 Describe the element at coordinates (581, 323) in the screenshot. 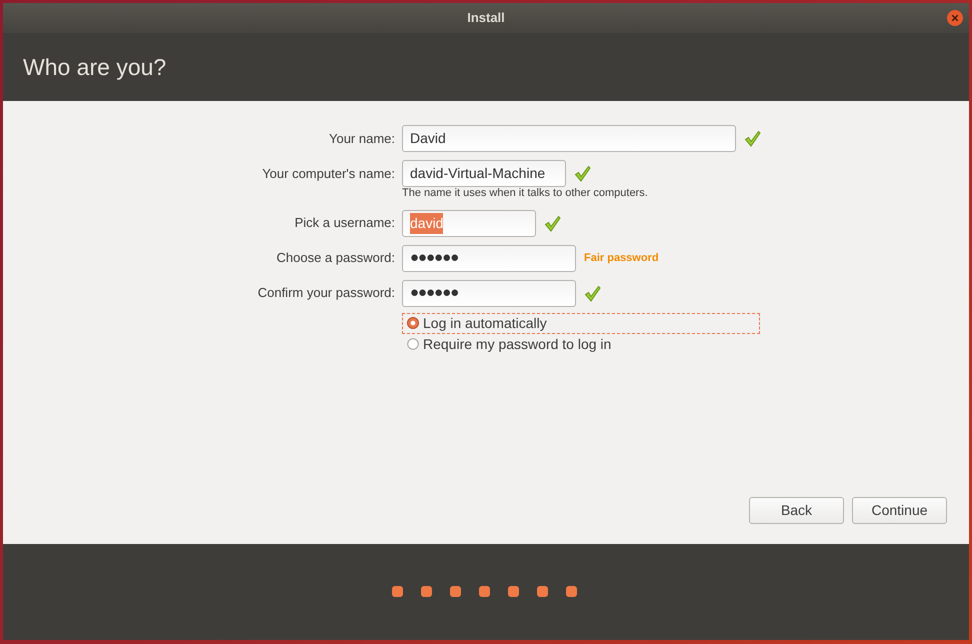

I see `radio-option: Log in automatically` at that location.